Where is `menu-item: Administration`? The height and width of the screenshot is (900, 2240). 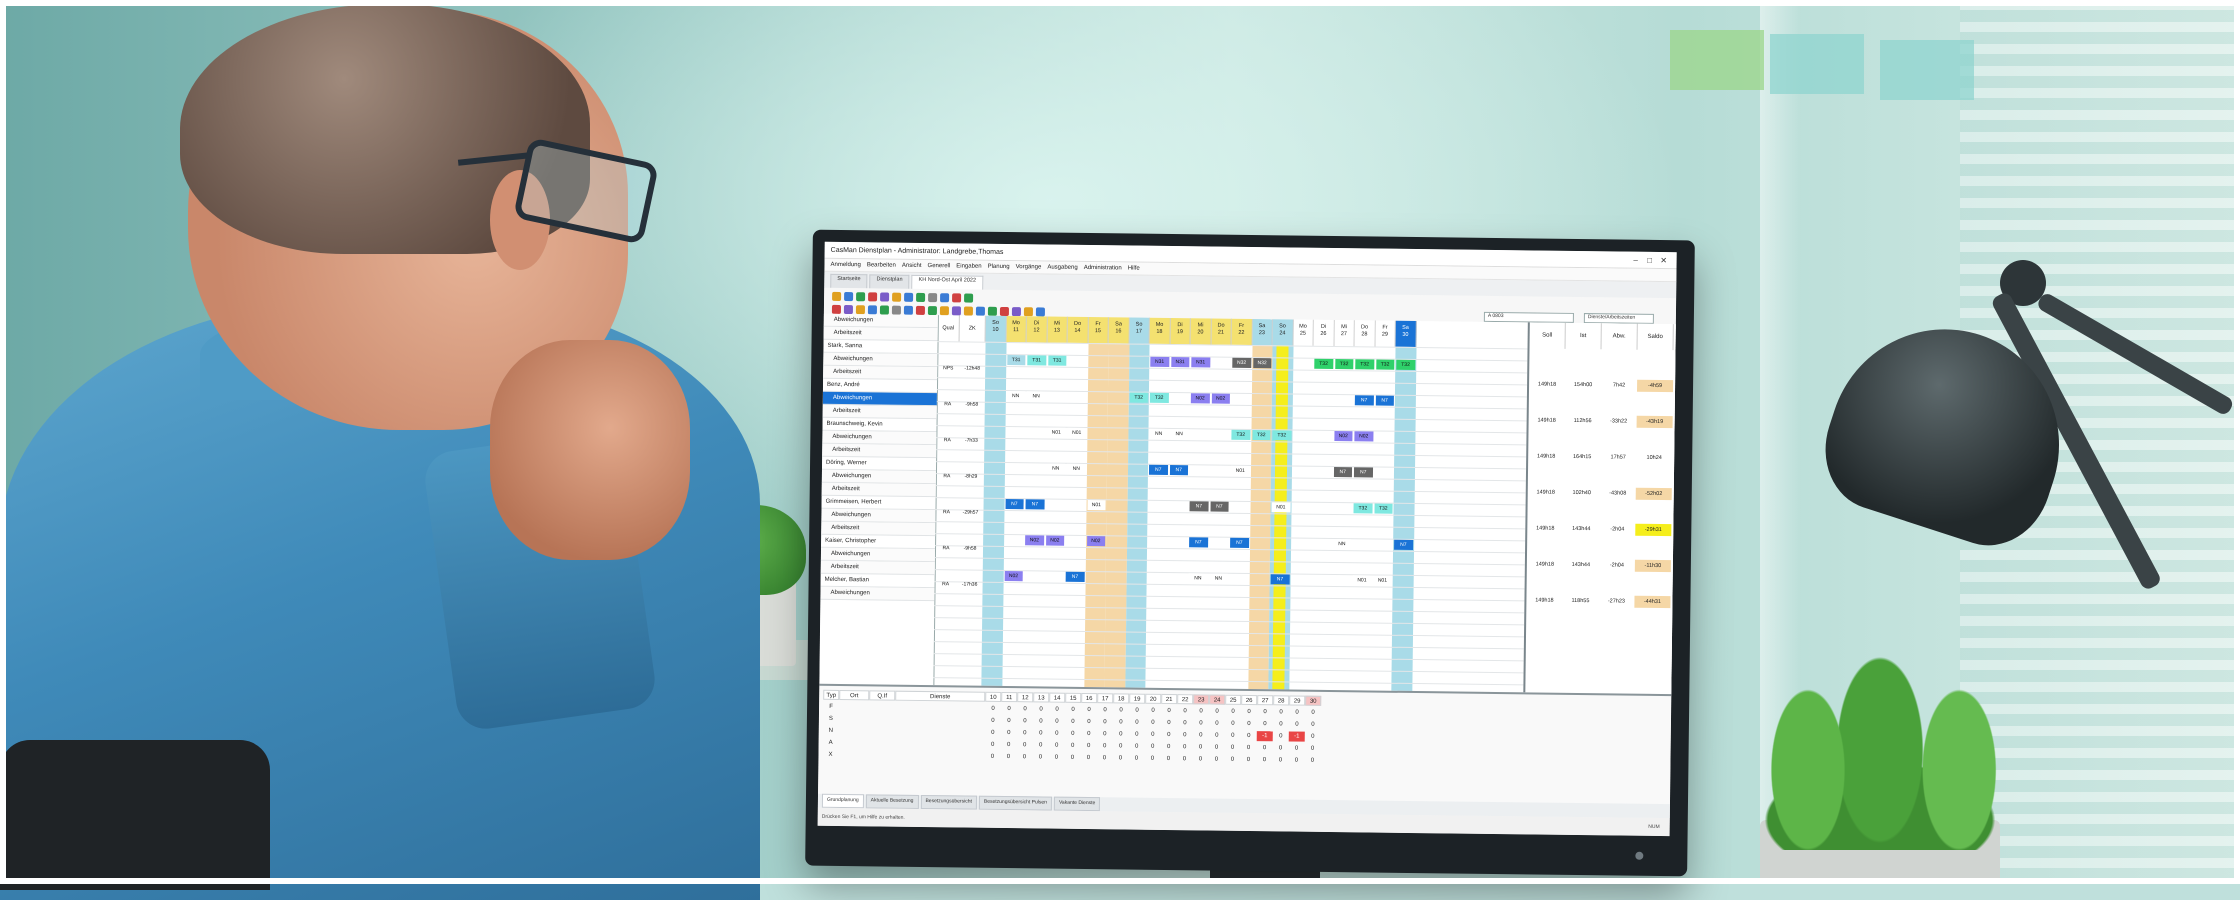
menu-item: Administration is located at coordinates (1103, 268).